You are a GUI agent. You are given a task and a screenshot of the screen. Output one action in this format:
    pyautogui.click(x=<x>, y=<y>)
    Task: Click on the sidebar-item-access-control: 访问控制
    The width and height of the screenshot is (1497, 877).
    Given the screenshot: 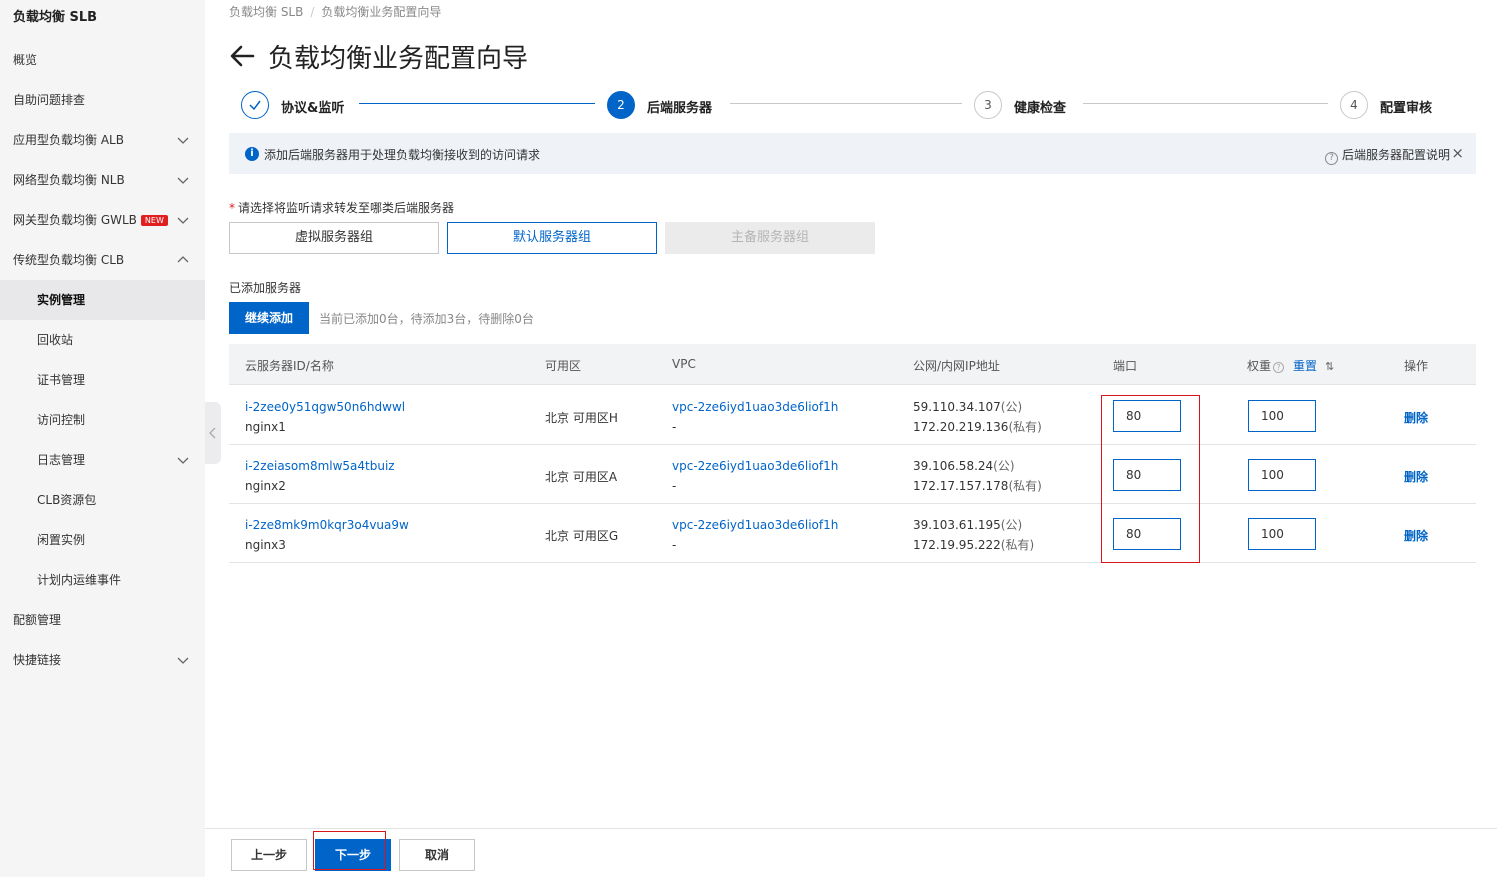 What is the action you would take?
    pyautogui.click(x=102, y=420)
    